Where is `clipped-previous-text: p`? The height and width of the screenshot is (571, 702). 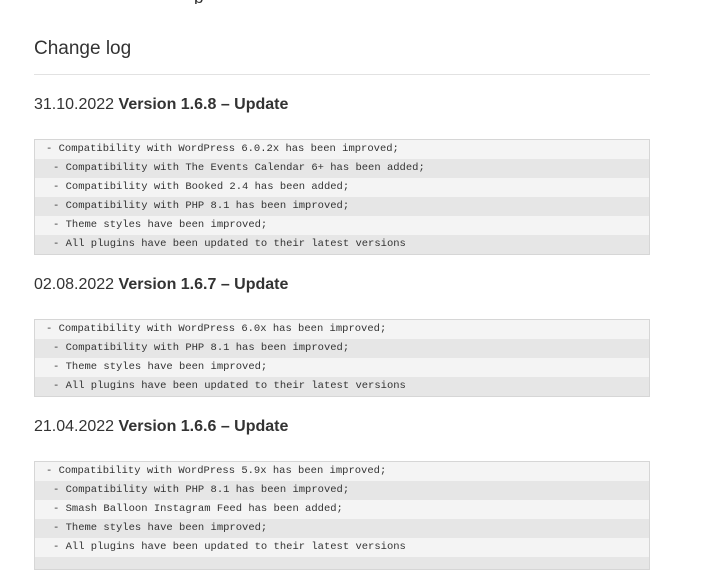 clipped-previous-text: p is located at coordinates (342, 2).